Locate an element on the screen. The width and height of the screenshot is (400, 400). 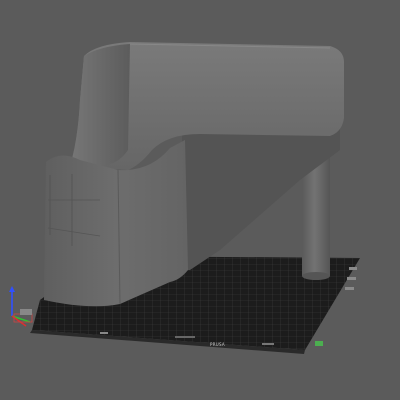
bed-brand-label: PRUSA is located at coordinates (217, 344).